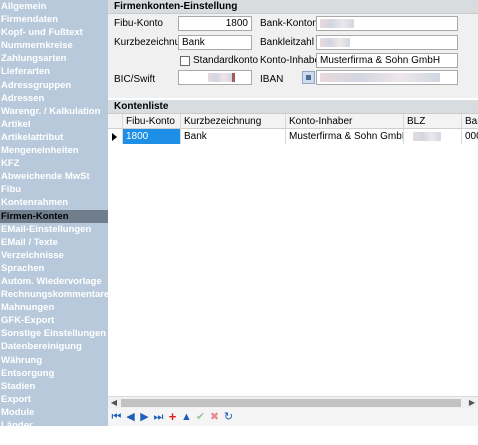 The image size is (478, 445). Describe the element at coordinates (152, 121) in the screenshot. I see `column-header-fibu-konto: Fibu-Konto` at that location.